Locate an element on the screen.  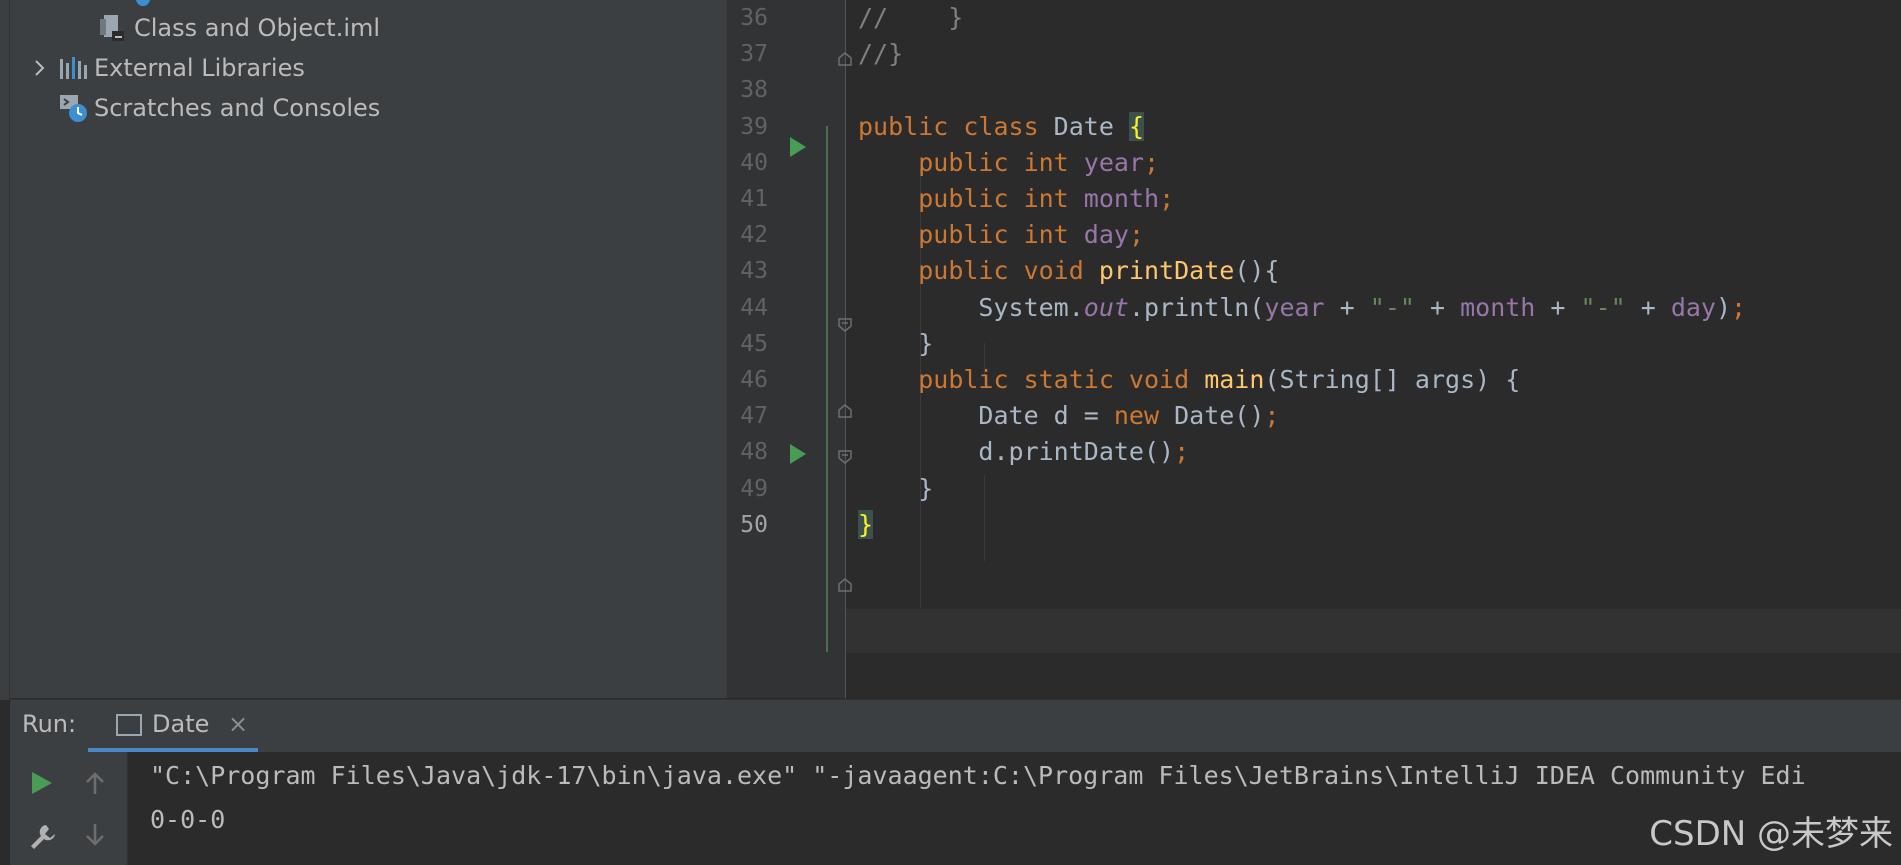
code-token: Date is located at coordinates (1091, 126).